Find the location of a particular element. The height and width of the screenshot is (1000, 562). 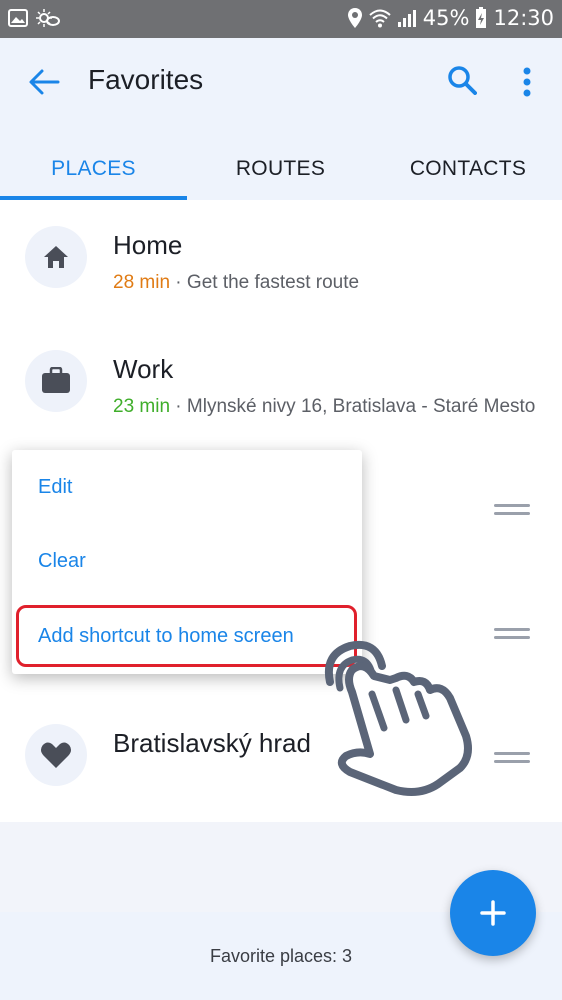

page-title: Favorites is located at coordinates (146, 79).